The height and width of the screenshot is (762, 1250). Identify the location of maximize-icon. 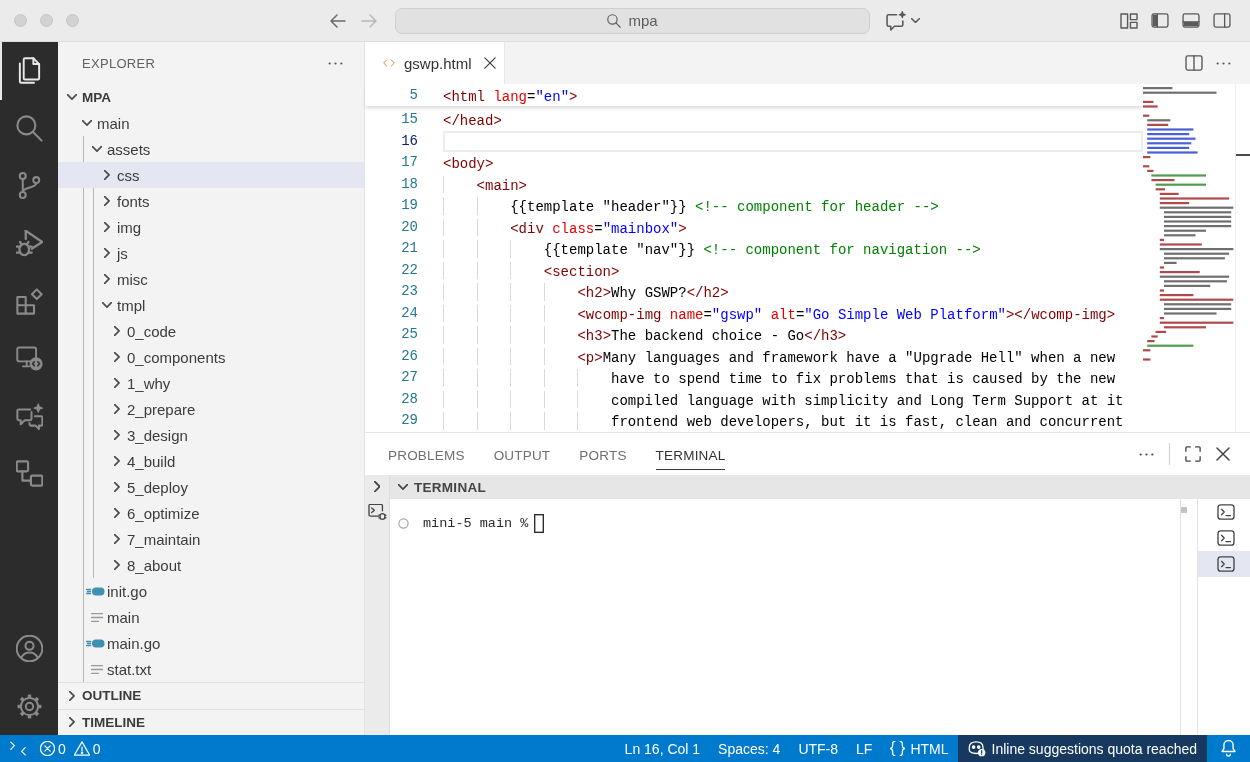
(1193, 454).